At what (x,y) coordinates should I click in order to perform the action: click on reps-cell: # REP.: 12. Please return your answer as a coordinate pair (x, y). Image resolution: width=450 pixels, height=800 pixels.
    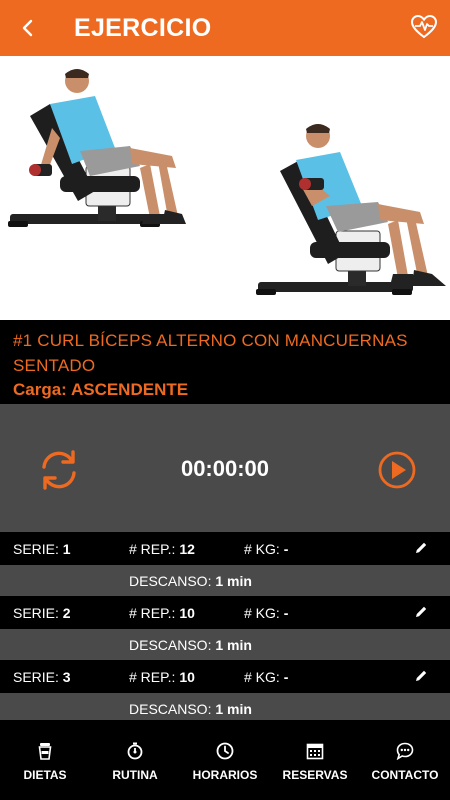
    Looking at the image, I should click on (162, 549).